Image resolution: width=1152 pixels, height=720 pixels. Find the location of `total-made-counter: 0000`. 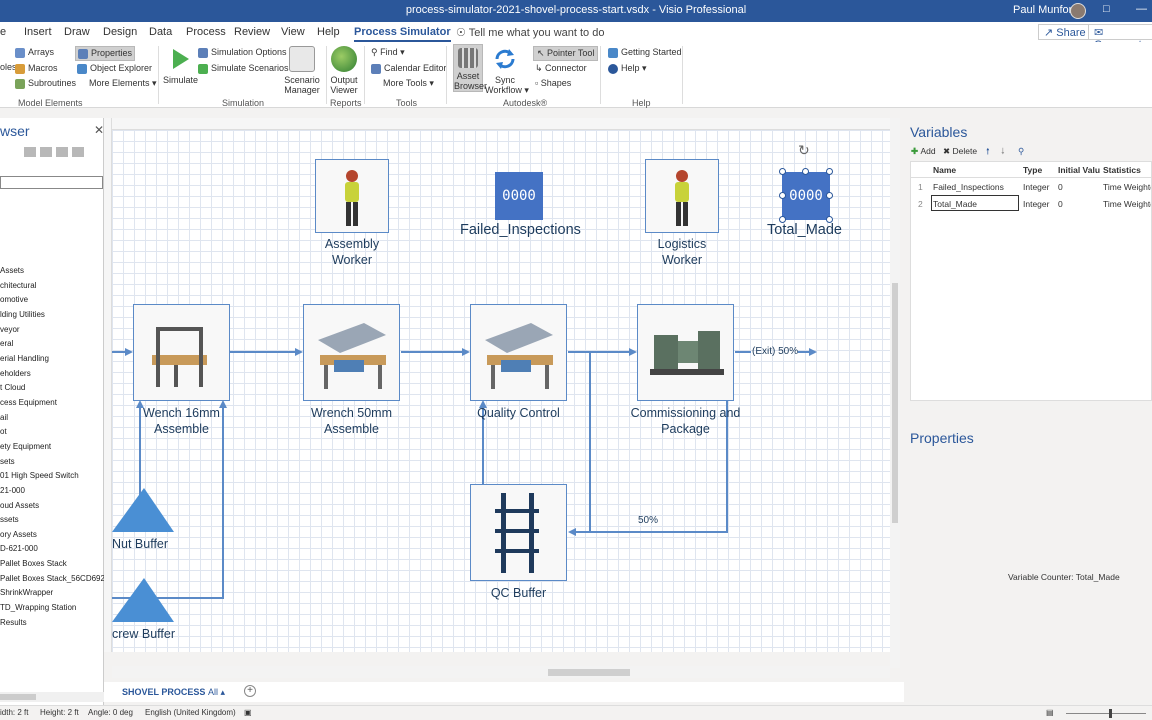

total-made-counter: 0000 is located at coordinates (806, 196).